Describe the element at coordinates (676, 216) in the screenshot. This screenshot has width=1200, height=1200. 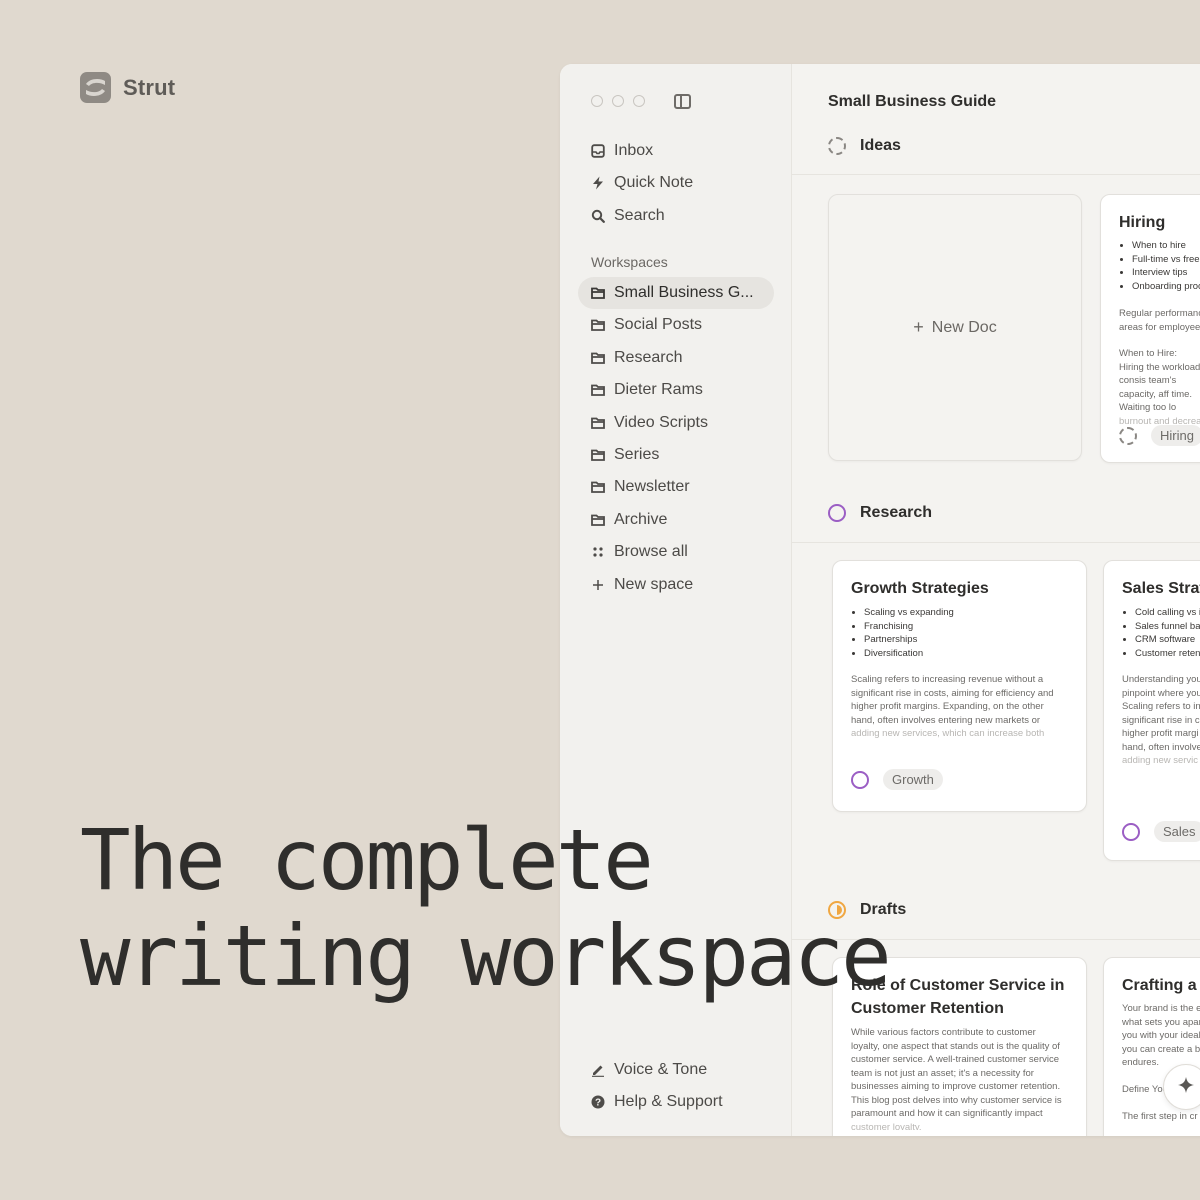
I see `sidebar-item-search: Search` at that location.